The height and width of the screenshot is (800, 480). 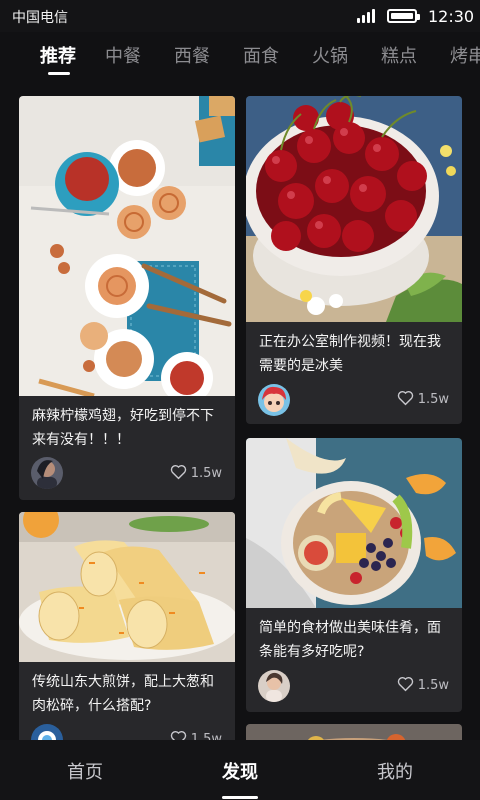 What do you see at coordinates (330, 55) in the screenshot?
I see `tab-hotpot: 火锅` at bounding box center [330, 55].